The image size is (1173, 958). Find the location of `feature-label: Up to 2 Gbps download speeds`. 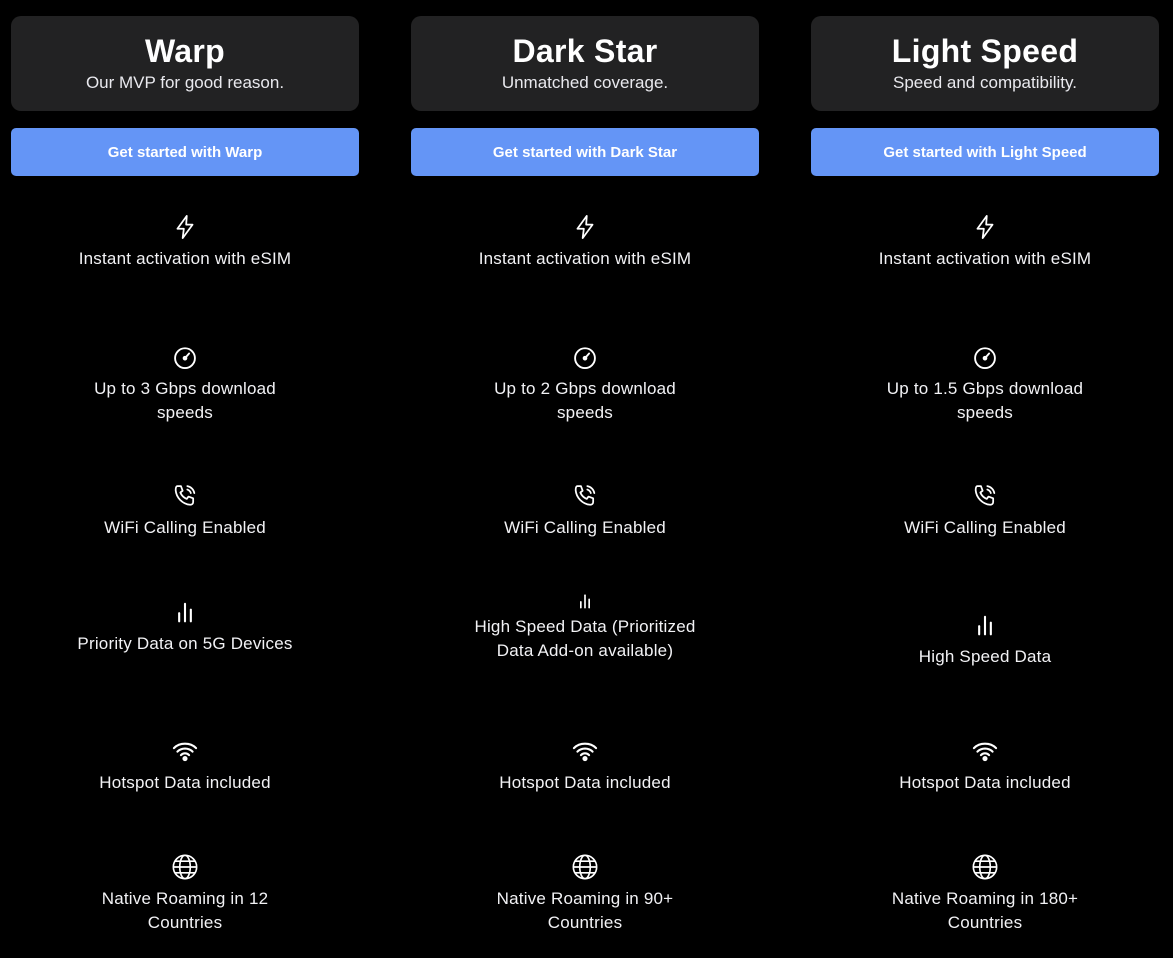

feature-label: Up to 2 Gbps download speeds is located at coordinates (585, 400).